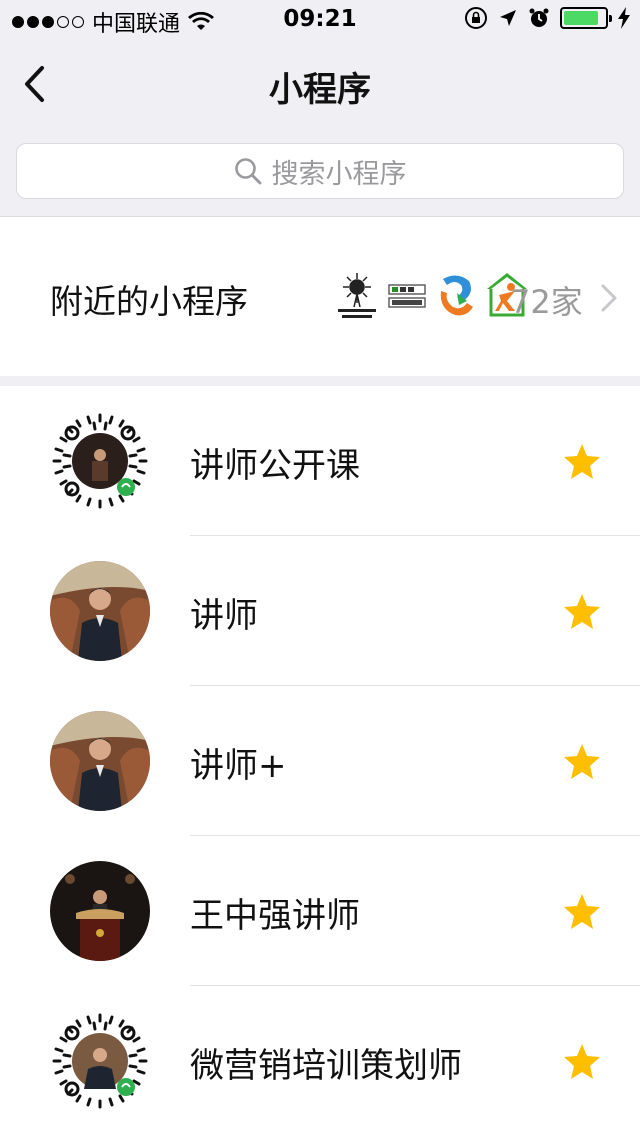 Image resolution: width=640 pixels, height=1136 pixels. I want to click on search-input: 搜索小程序, so click(320, 171).